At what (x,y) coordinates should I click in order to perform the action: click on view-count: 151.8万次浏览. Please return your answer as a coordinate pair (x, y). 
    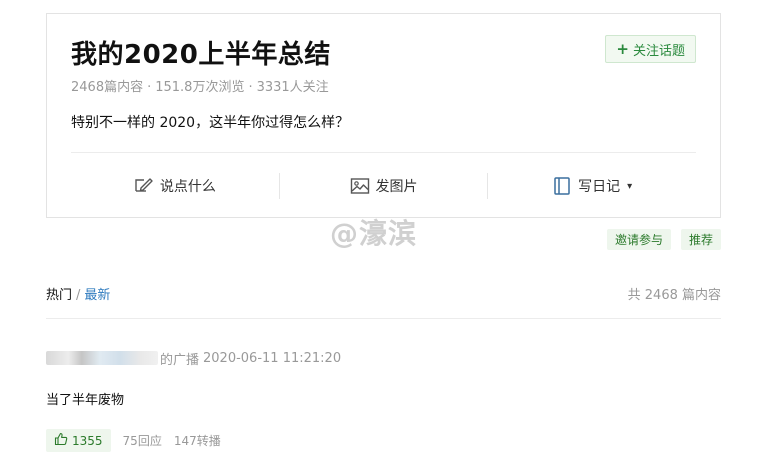
    Looking at the image, I should click on (200, 87).